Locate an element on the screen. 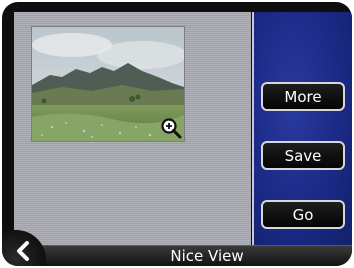  chevron-left-icon is located at coordinates (23, 251).